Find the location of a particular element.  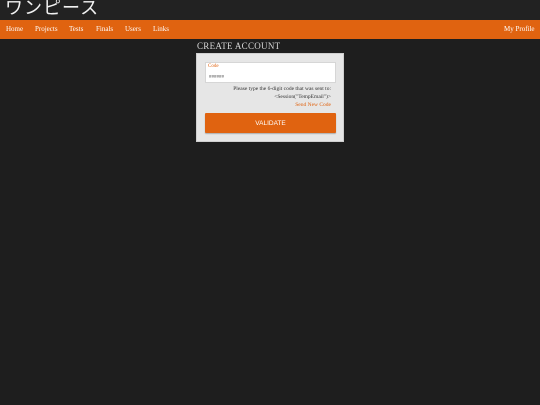

nav-finals: Finals is located at coordinates (104, 29).